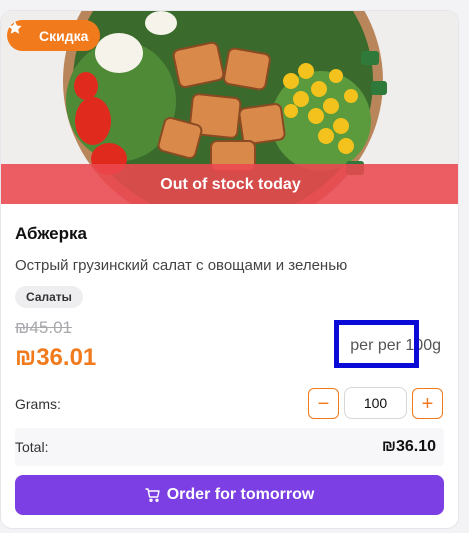 This screenshot has width=469, height=533. Describe the element at coordinates (20, 32) in the screenshot. I see `star-icon` at that location.